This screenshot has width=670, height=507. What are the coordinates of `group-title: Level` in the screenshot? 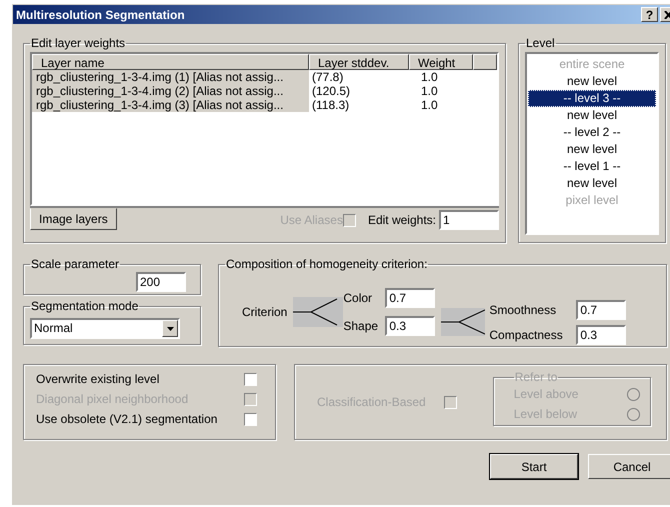 It's located at (540, 43).